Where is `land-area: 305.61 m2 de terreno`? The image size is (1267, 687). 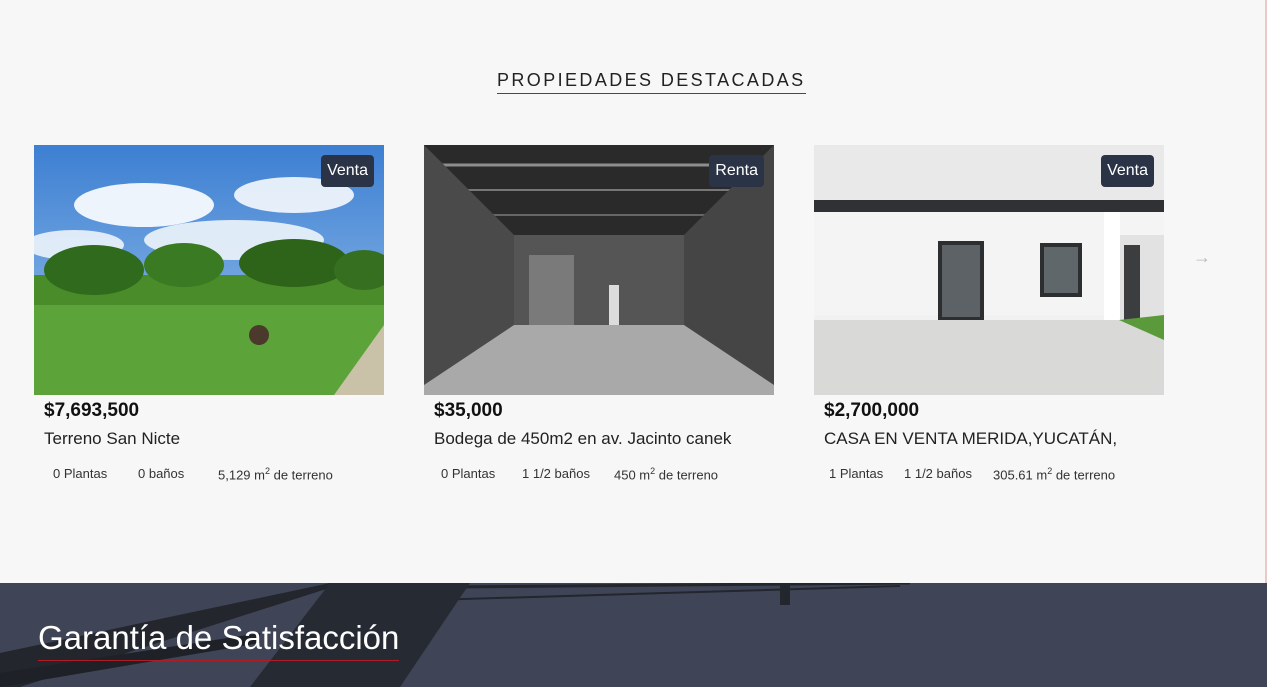 land-area: 305.61 m2 de terreno is located at coordinates (1054, 474).